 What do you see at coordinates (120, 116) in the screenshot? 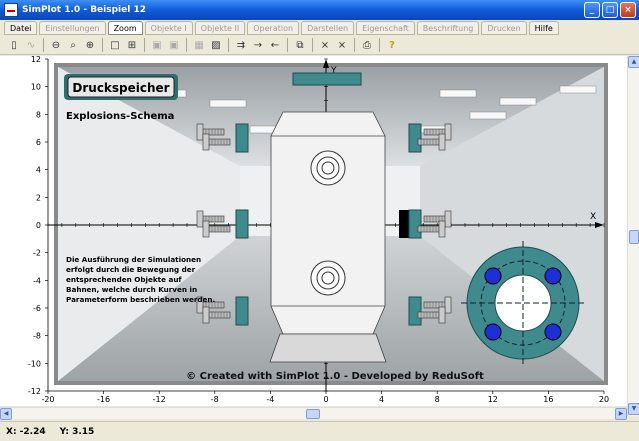
I see `plot-subtitle: Explosions-Schema` at bounding box center [120, 116].